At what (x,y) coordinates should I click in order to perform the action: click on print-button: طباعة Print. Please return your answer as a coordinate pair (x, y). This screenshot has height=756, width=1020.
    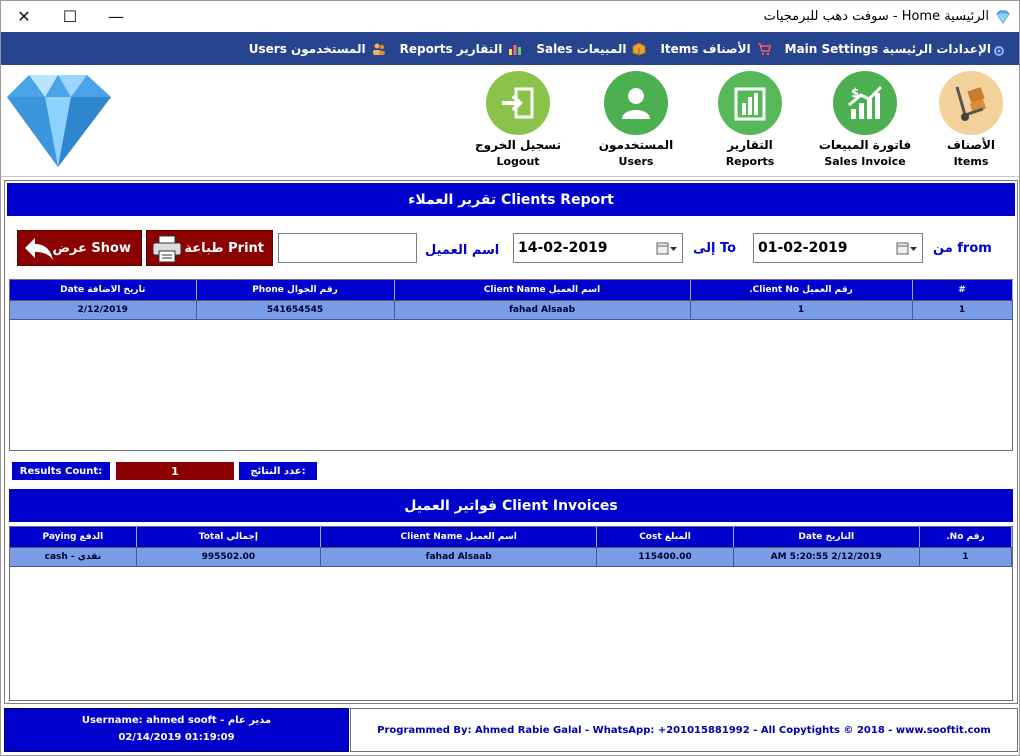
    Looking at the image, I should click on (209, 248).